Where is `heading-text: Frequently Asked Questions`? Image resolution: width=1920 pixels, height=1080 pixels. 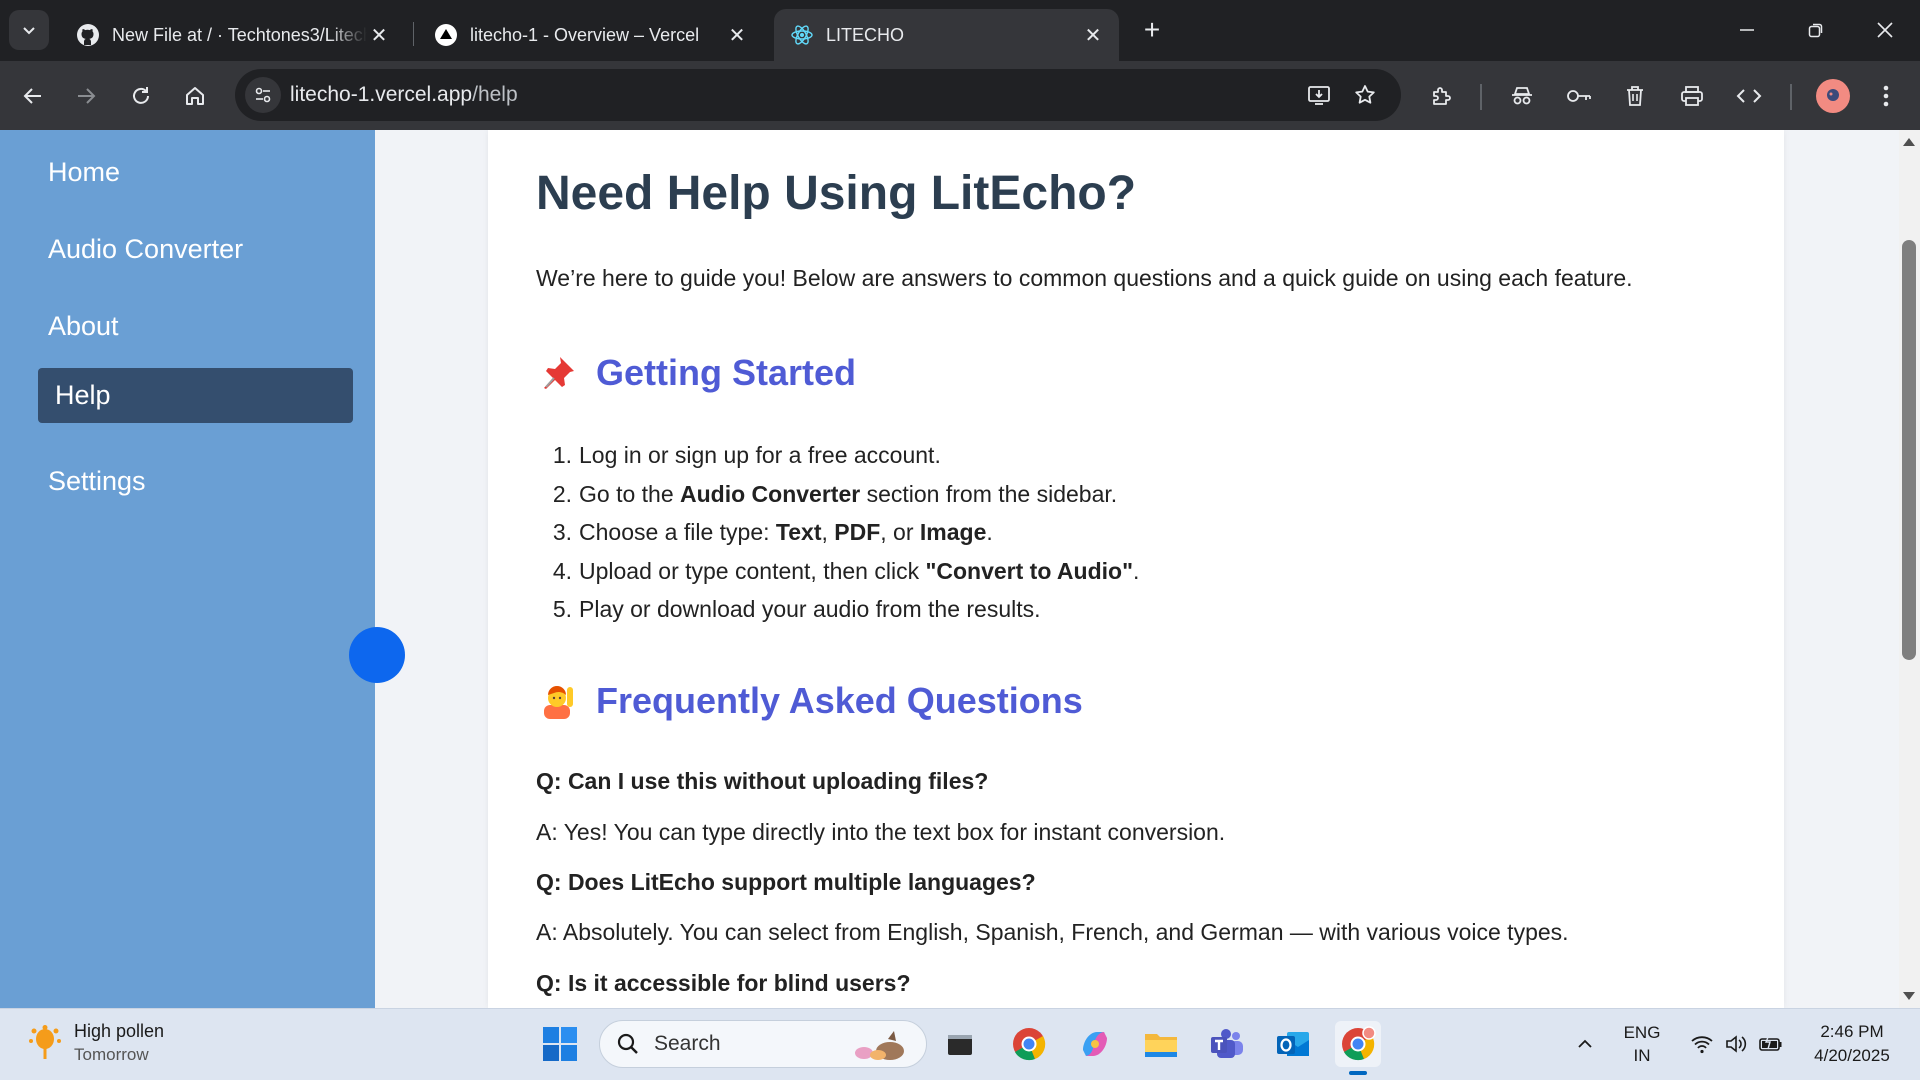 heading-text: Frequently Asked Questions is located at coordinates (839, 700).